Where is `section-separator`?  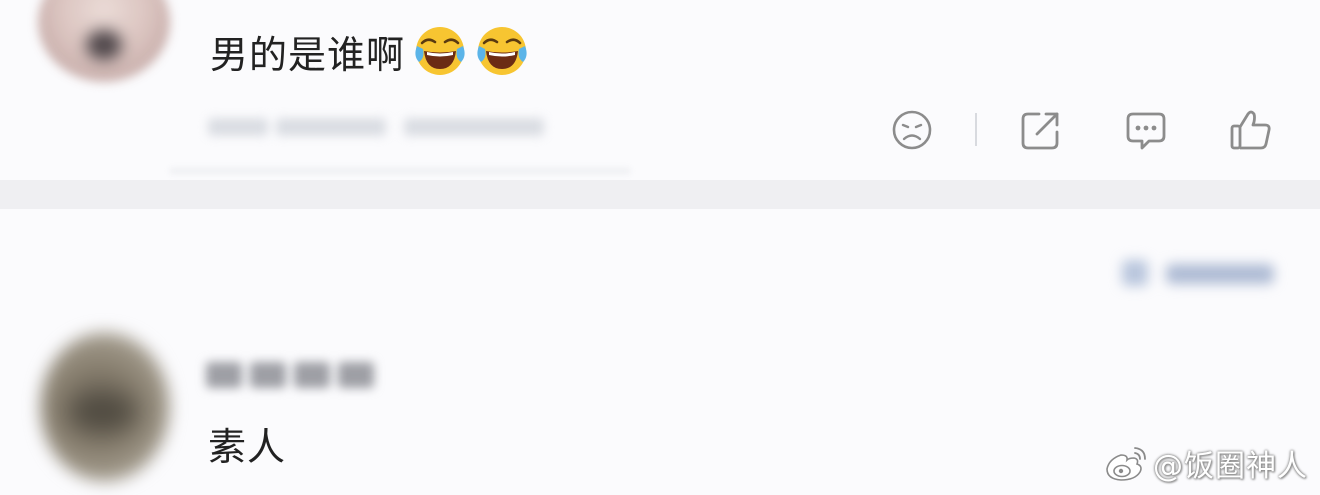
section-separator is located at coordinates (660, 194).